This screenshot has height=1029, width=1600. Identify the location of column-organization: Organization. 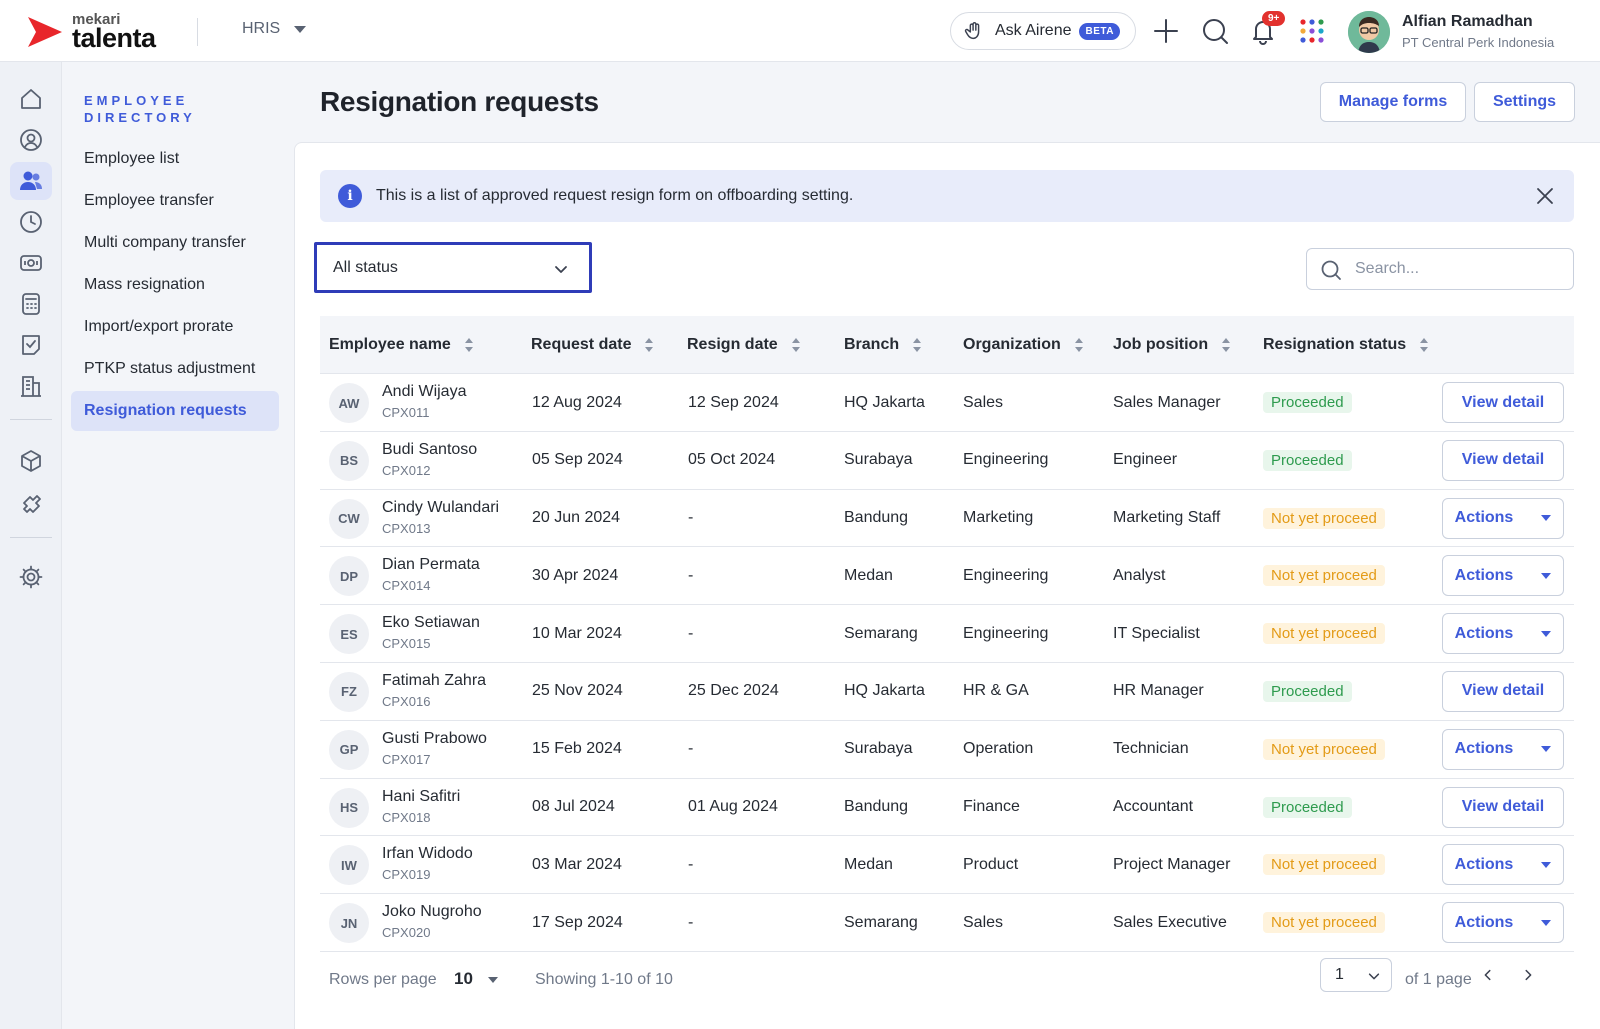
(1023, 345).